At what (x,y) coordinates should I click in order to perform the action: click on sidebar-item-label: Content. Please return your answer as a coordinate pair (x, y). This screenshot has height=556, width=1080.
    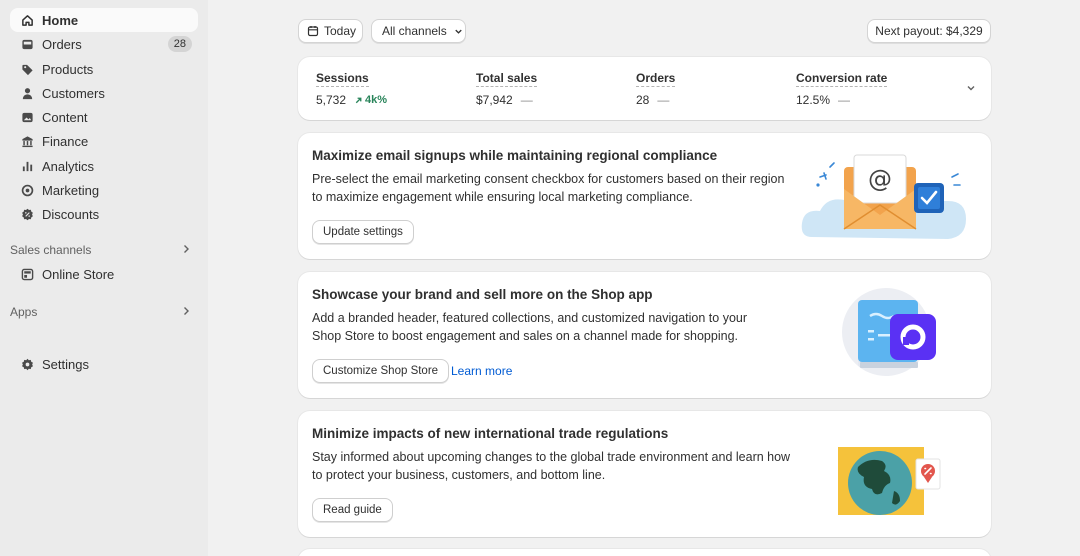
    Looking at the image, I should click on (65, 117).